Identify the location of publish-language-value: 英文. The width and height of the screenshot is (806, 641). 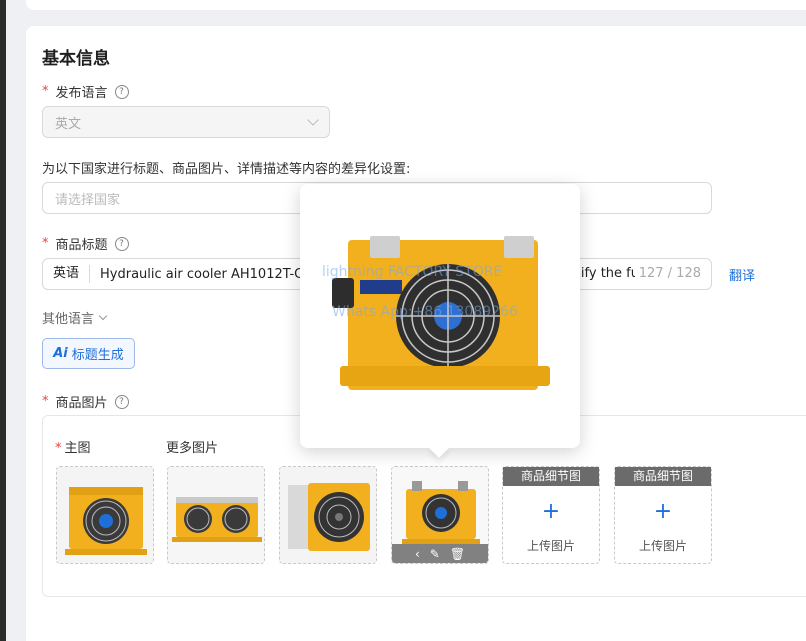
(68, 124).